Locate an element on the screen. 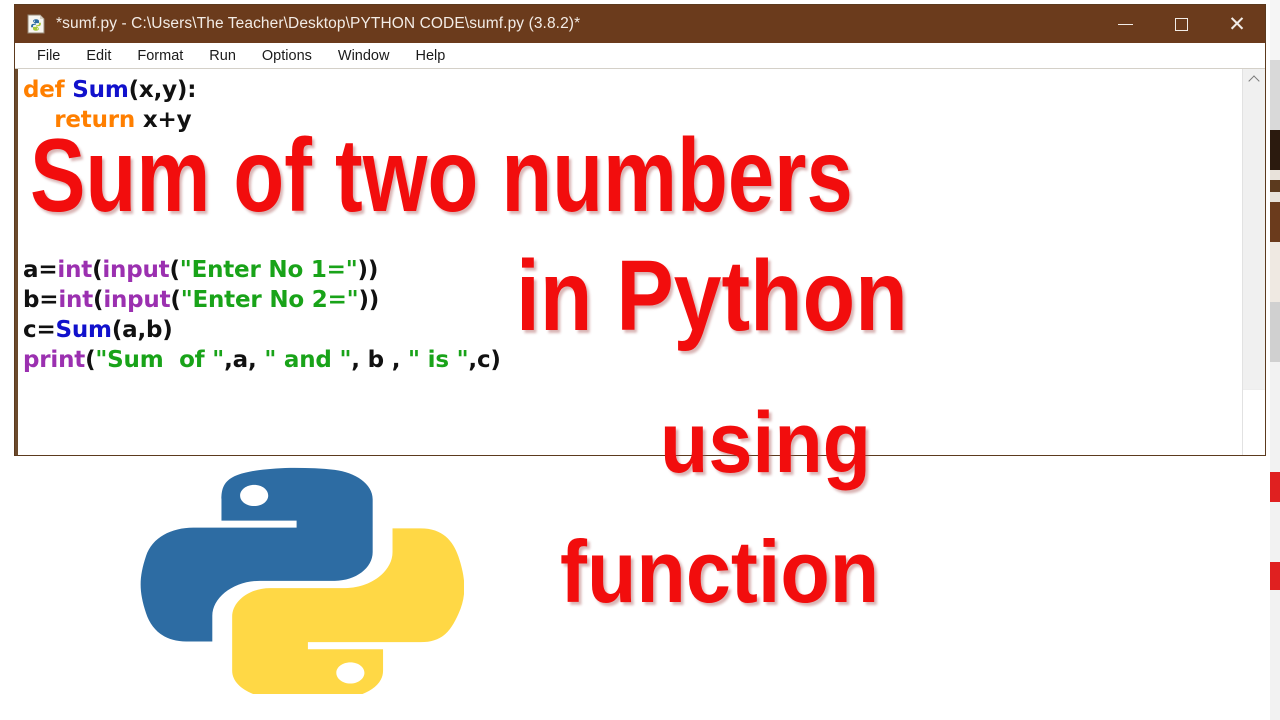  menu-item-format: Format is located at coordinates (160, 56).